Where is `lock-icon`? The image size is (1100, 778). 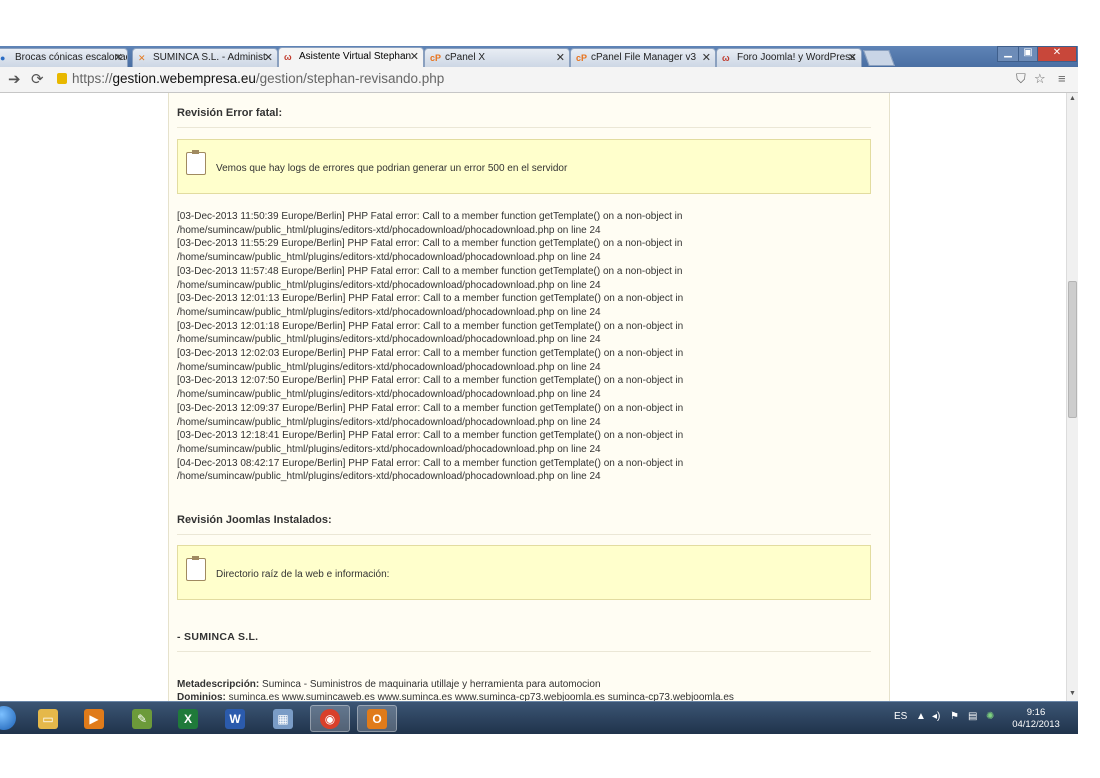 lock-icon is located at coordinates (62, 78).